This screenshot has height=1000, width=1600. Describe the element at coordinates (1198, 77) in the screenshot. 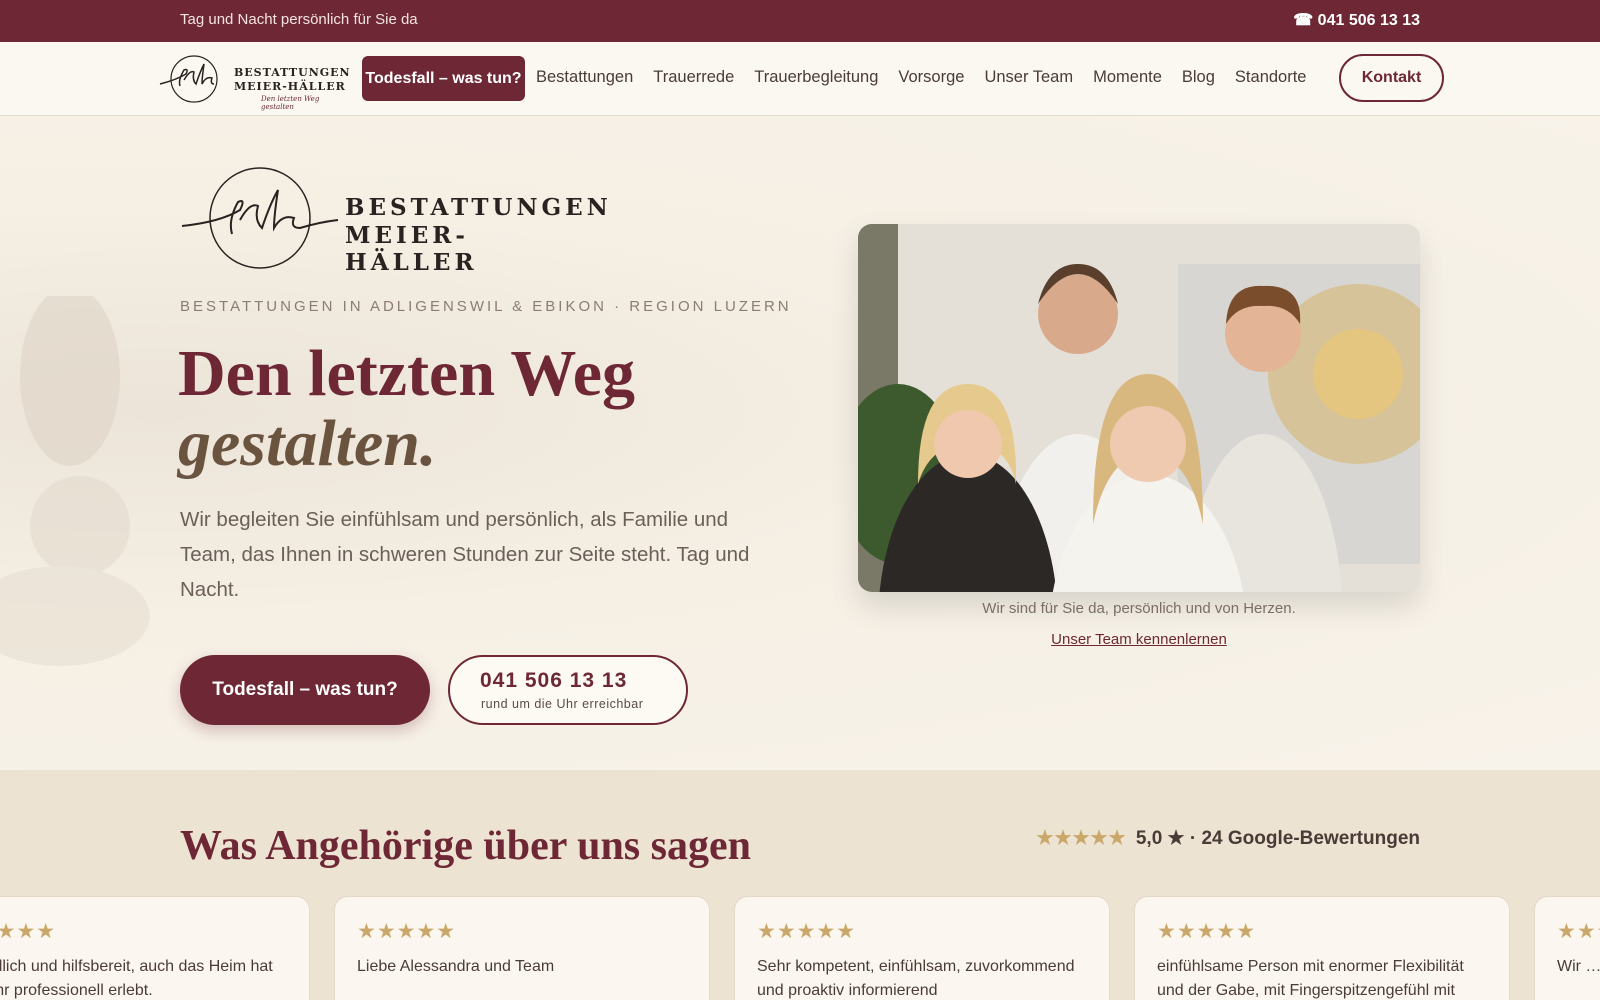

I see `nav-link-blog: Blog` at that location.